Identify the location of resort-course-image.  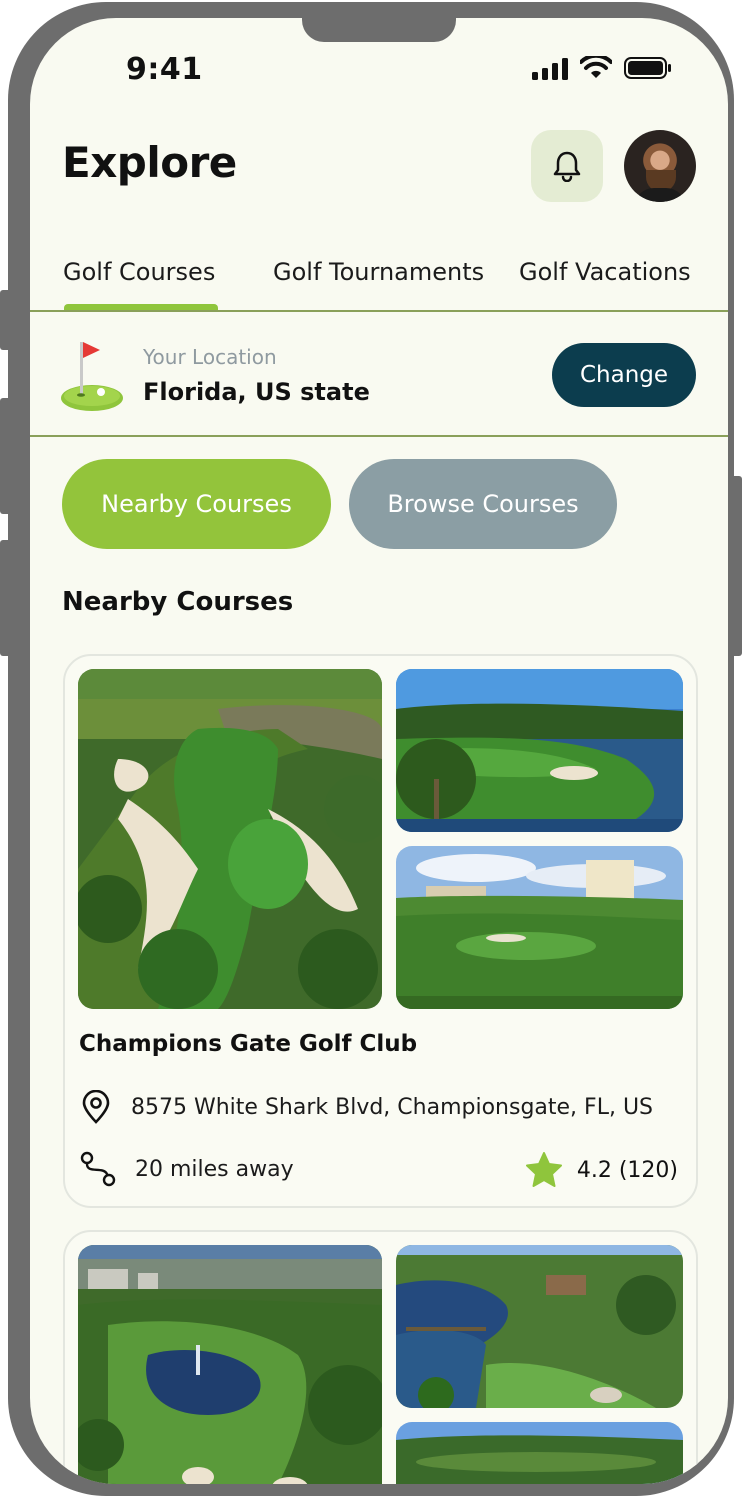
(539, 927).